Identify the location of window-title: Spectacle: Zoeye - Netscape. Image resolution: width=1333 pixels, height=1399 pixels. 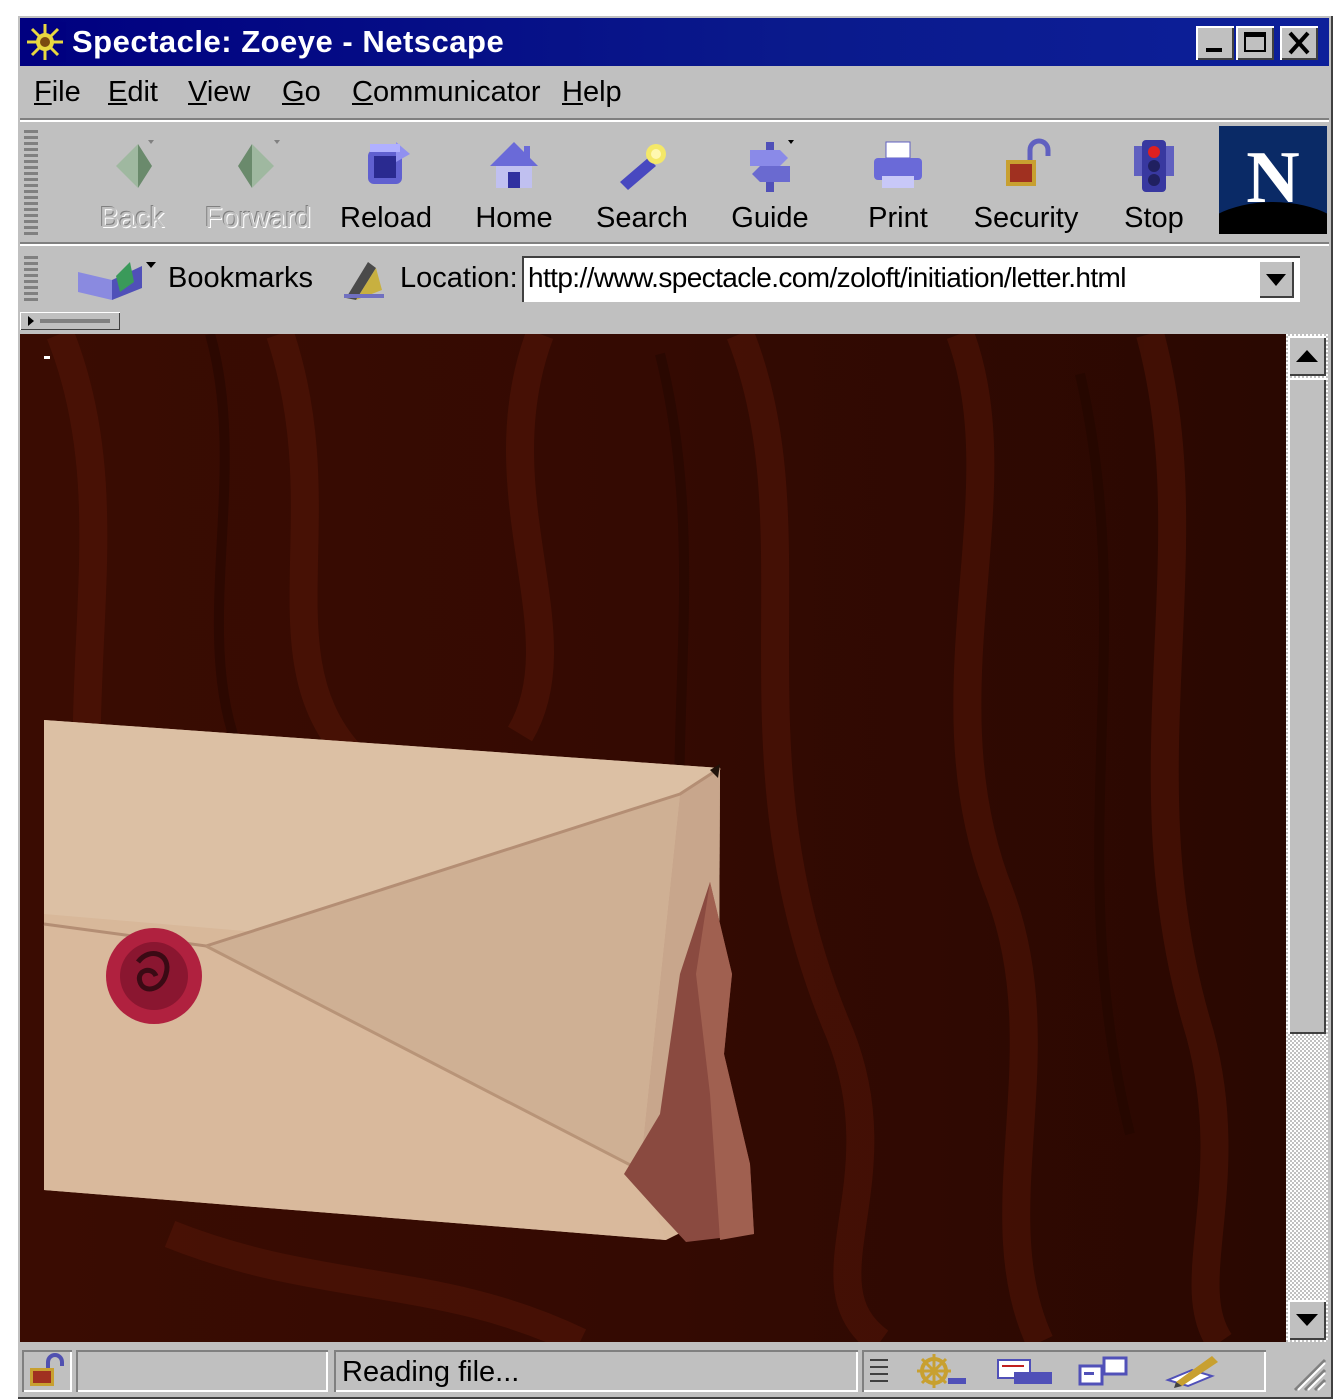
(288, 41).